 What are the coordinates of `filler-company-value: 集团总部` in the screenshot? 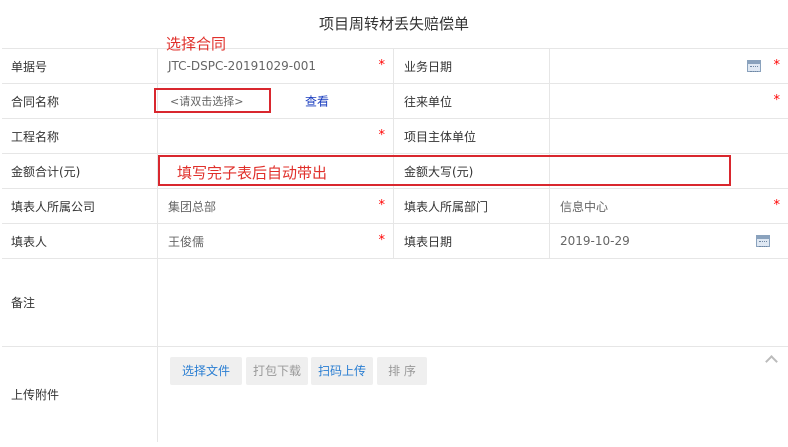 It's located at (192, 206).